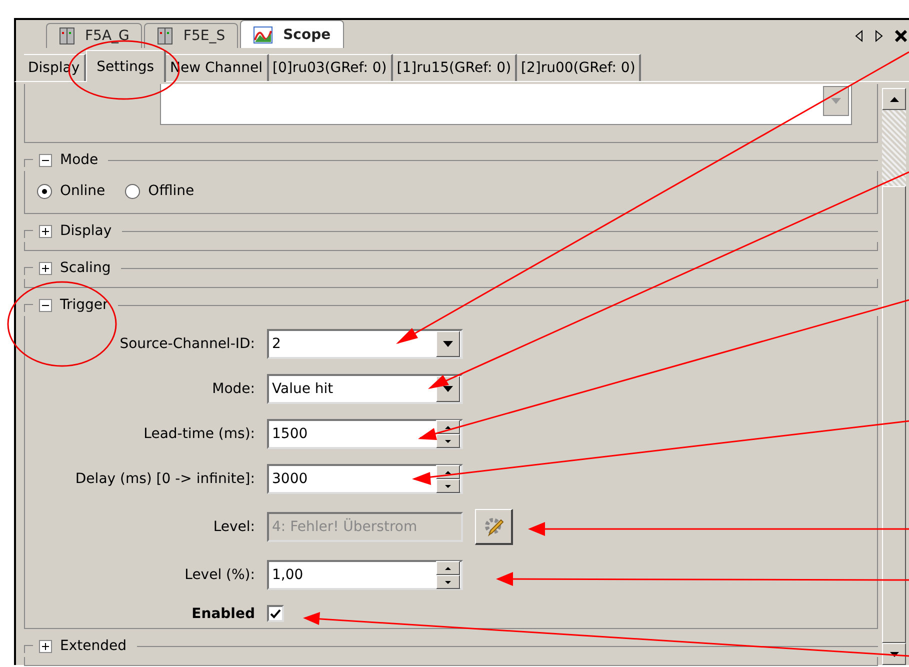  I want to click on scrollbar-thumb, so click(894, 414).